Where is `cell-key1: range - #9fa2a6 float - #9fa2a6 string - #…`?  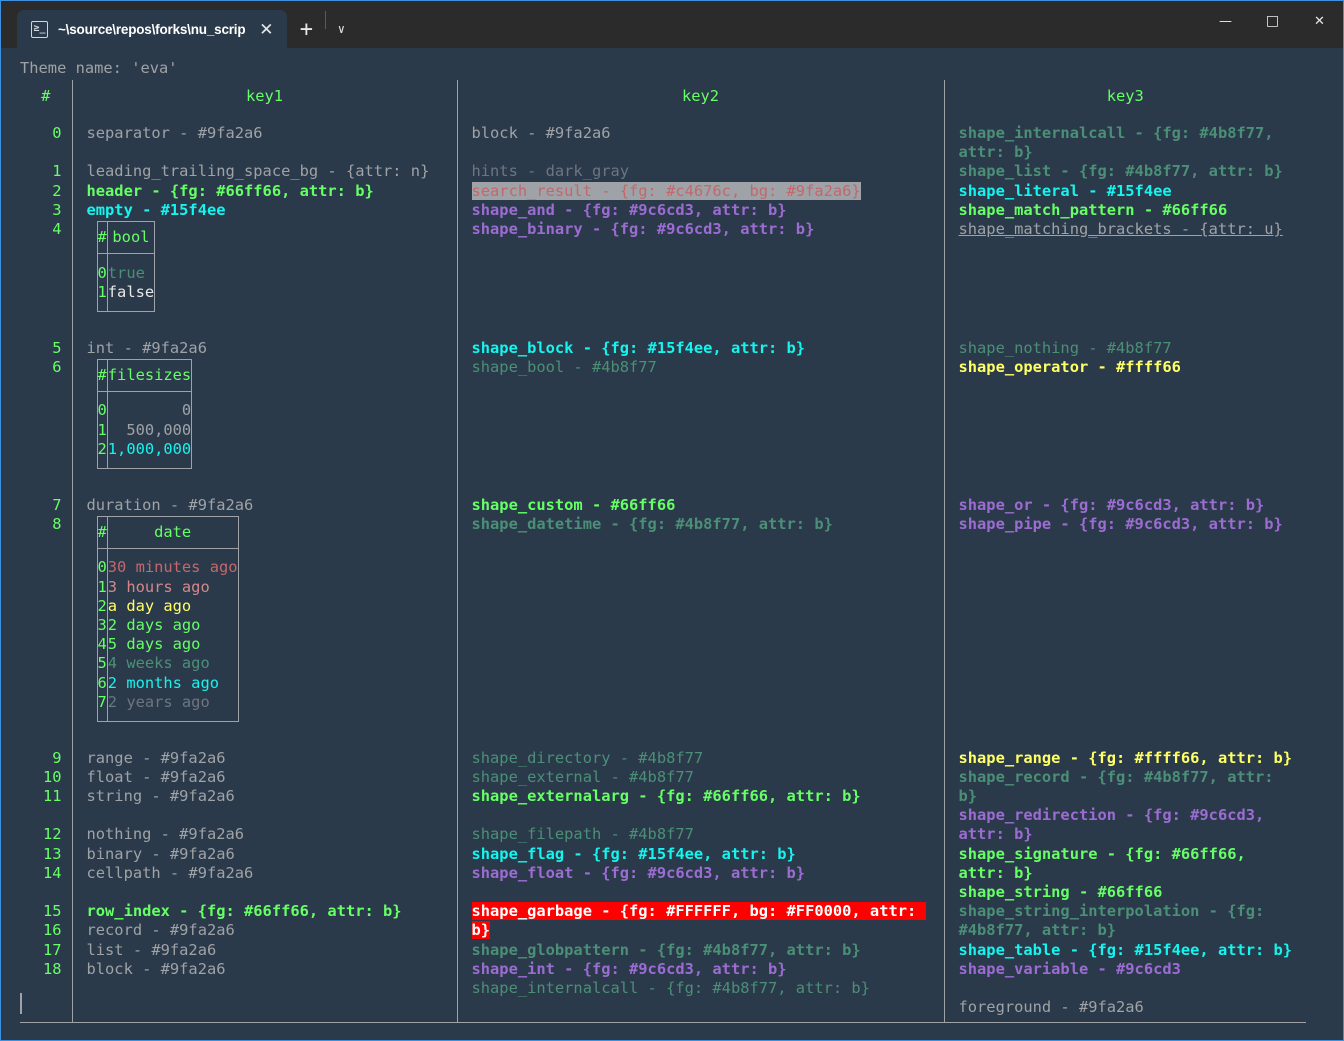 cell-key1: range - #9fa2a6 float - #9fa2a6 string - #… is located at coordinates (264, 883).